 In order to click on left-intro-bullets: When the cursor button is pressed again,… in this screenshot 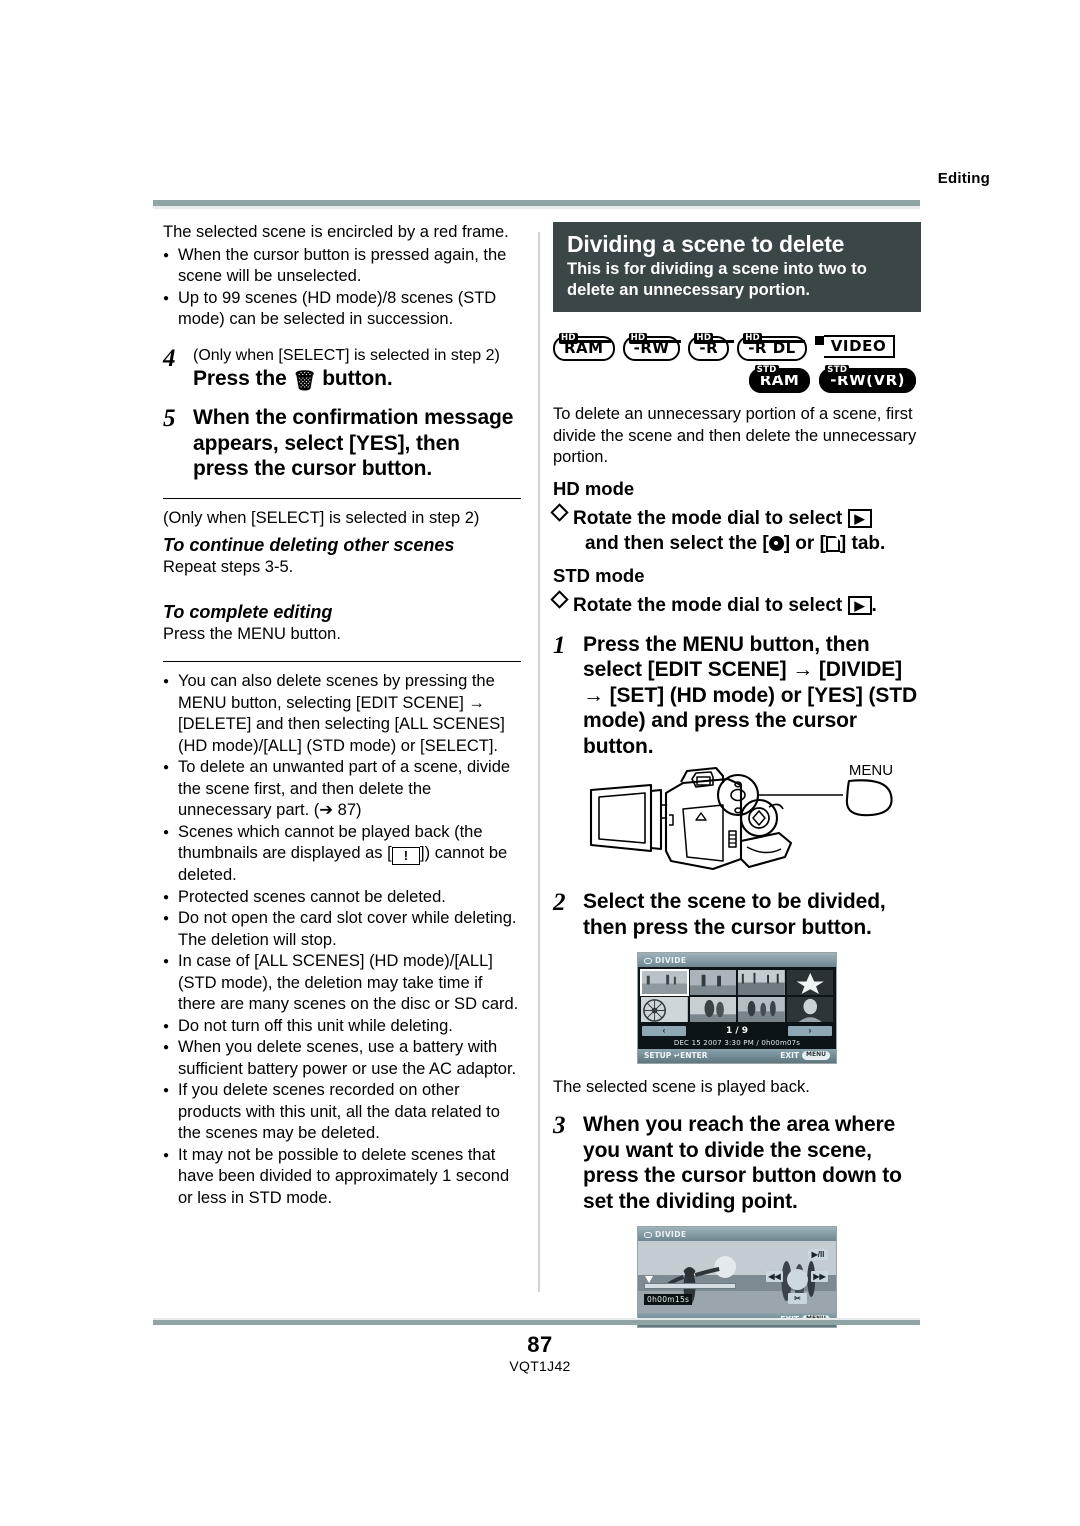, I will do `click(342, 287)`.